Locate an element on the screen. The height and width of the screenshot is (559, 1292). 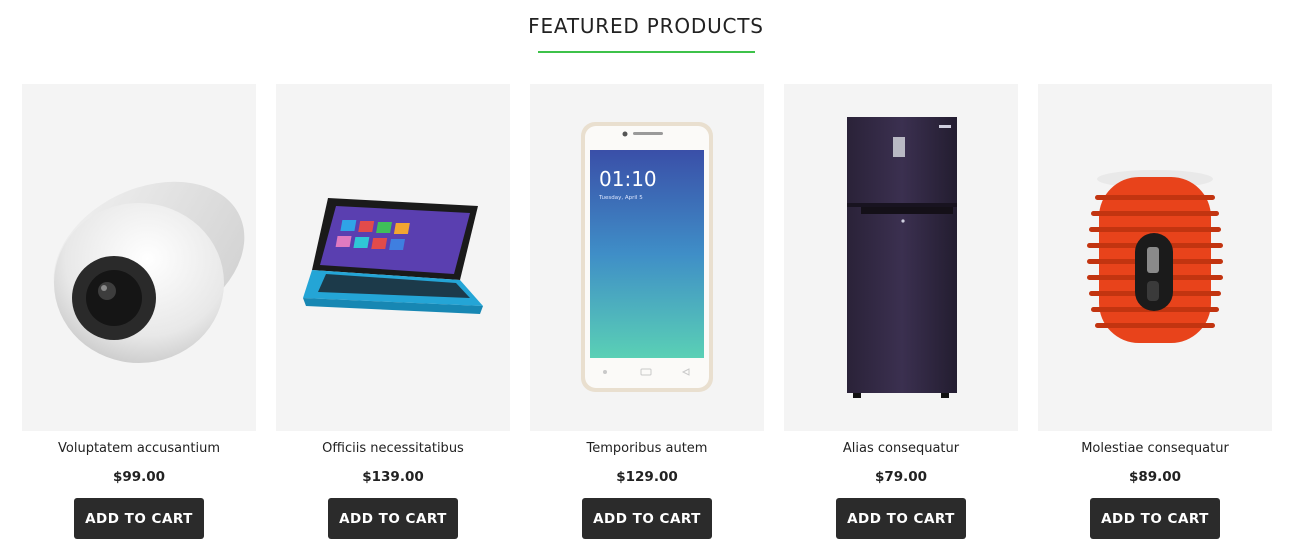
product-card: Alias consequatur $79.00 ADD TO CART is located at coordinates (901, 314).